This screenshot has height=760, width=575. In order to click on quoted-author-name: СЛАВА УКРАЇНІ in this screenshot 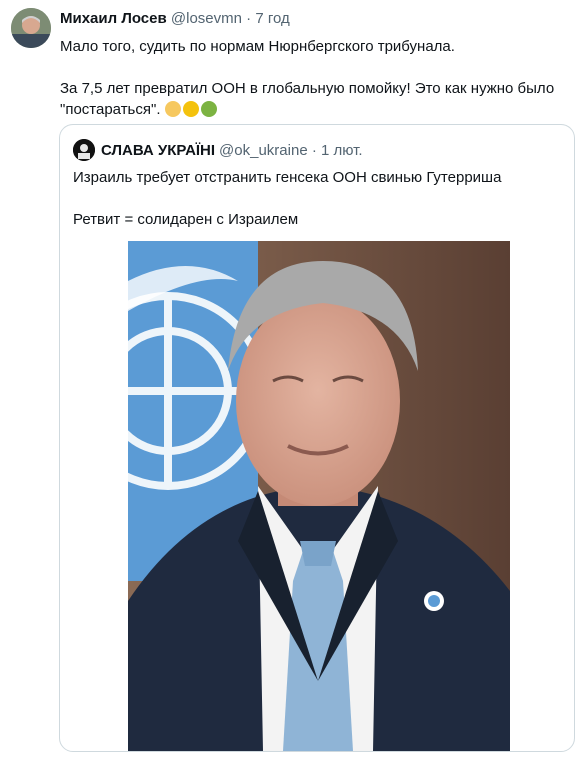, I will do `click(158, 150)`.